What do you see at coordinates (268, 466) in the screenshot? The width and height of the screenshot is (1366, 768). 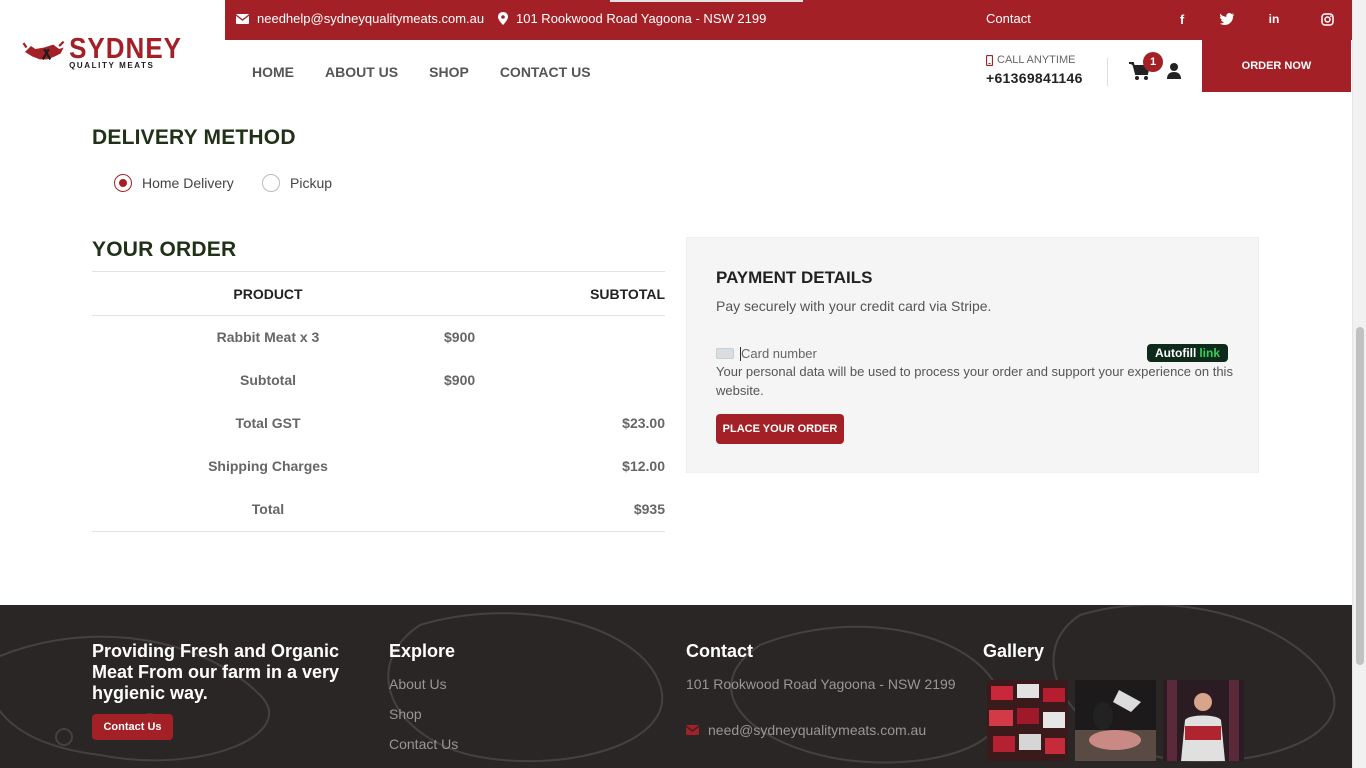 I see `row-label: Shipping Charges` at bounding box center [268, 466].